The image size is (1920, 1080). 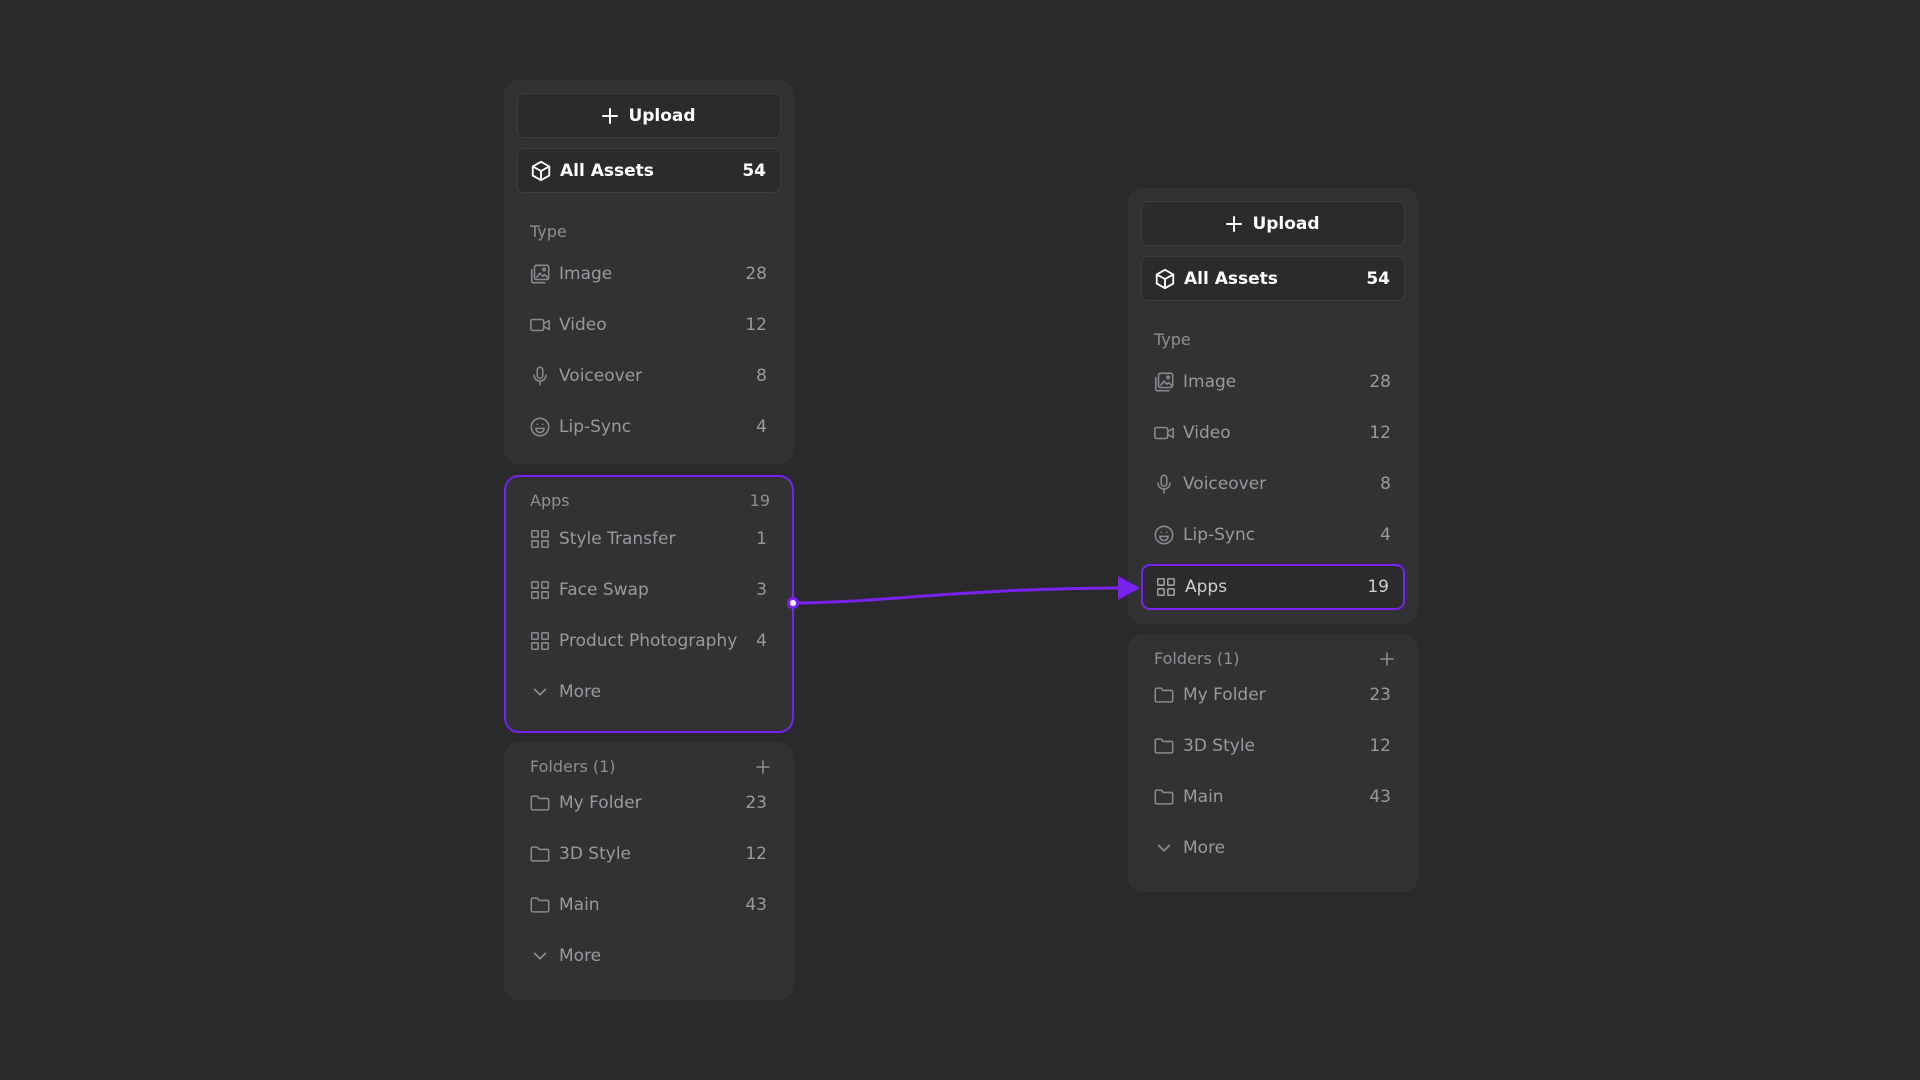 I want to click on app-item-face-swap: Face Swap 3, so click(x=649, y=590).